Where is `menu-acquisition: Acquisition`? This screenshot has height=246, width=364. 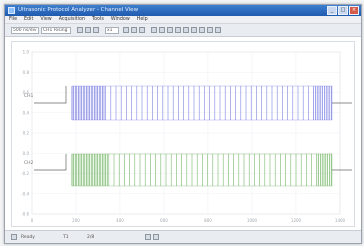 menu-acquisition: Acquisition is located at coordinates (72, 20).